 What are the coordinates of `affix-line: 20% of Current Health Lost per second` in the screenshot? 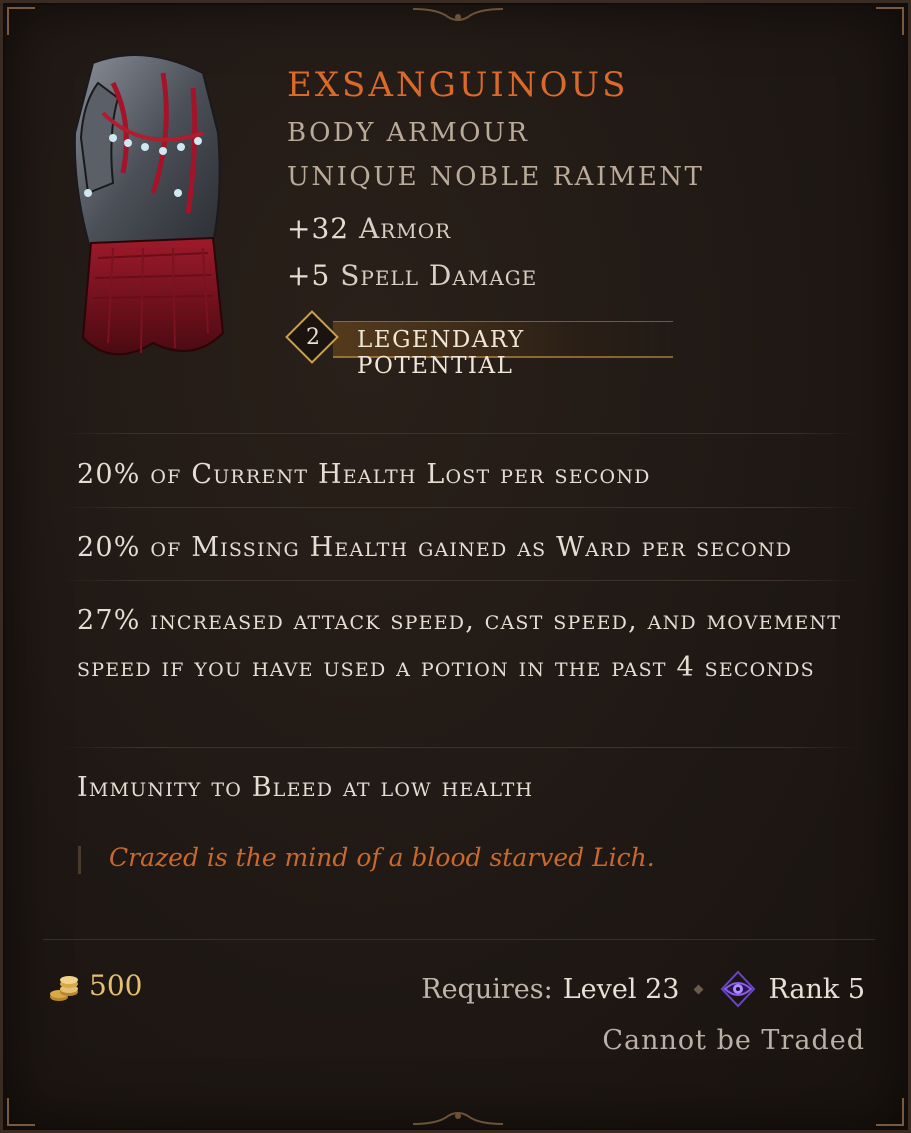 It's located at (364, 474).